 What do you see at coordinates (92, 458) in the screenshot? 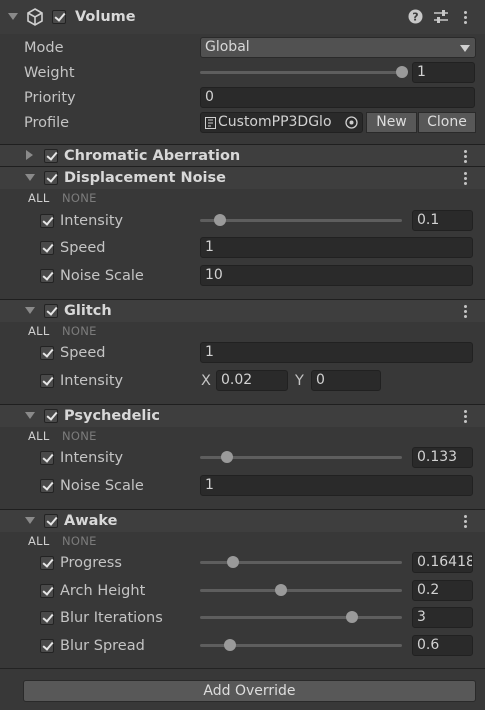
I see `psychedelic-intensity-label: Intensity` at bounding box center [92, 458].